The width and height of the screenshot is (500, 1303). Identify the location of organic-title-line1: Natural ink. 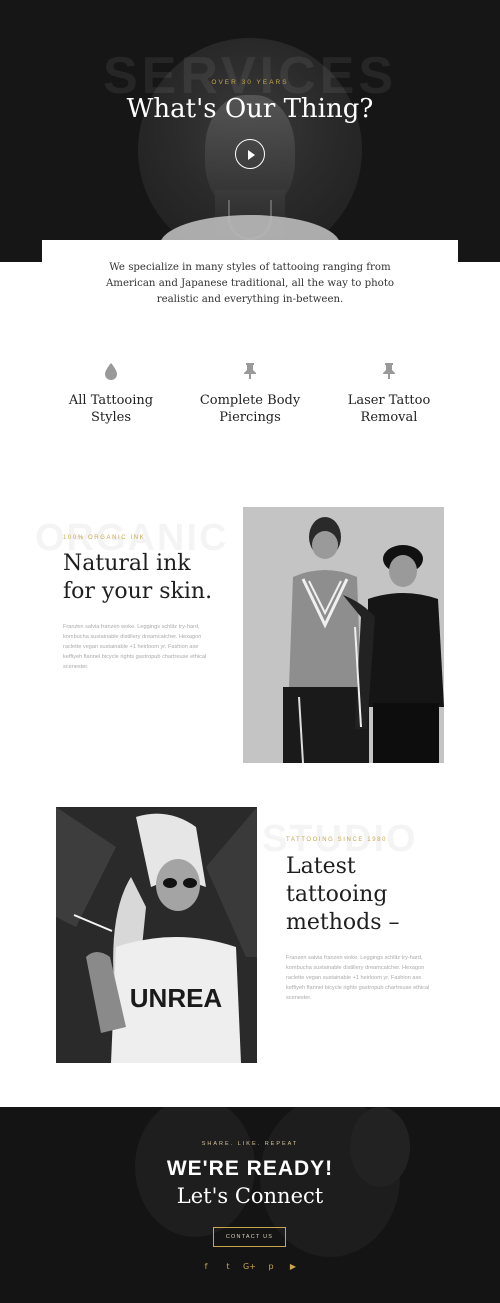
(127, 563).